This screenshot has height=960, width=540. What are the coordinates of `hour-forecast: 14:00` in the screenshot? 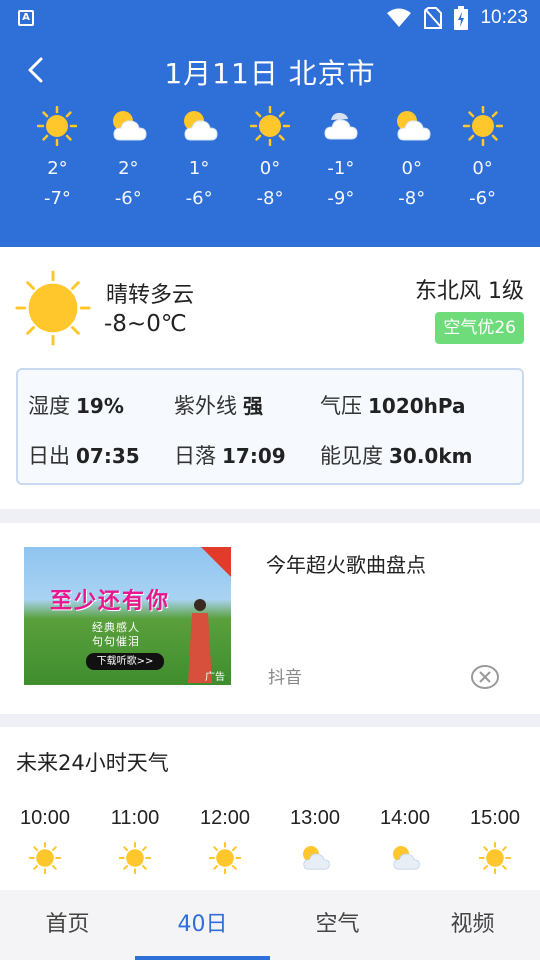 It's located at (405, 840).